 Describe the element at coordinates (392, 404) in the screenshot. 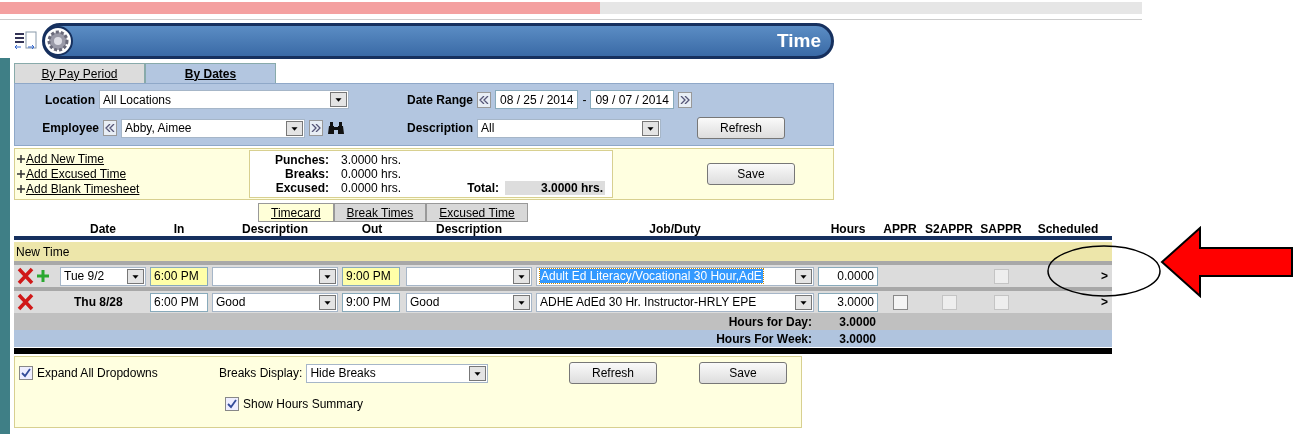

I see `show-summary-checkbox: Show Hours Summary` at that location.